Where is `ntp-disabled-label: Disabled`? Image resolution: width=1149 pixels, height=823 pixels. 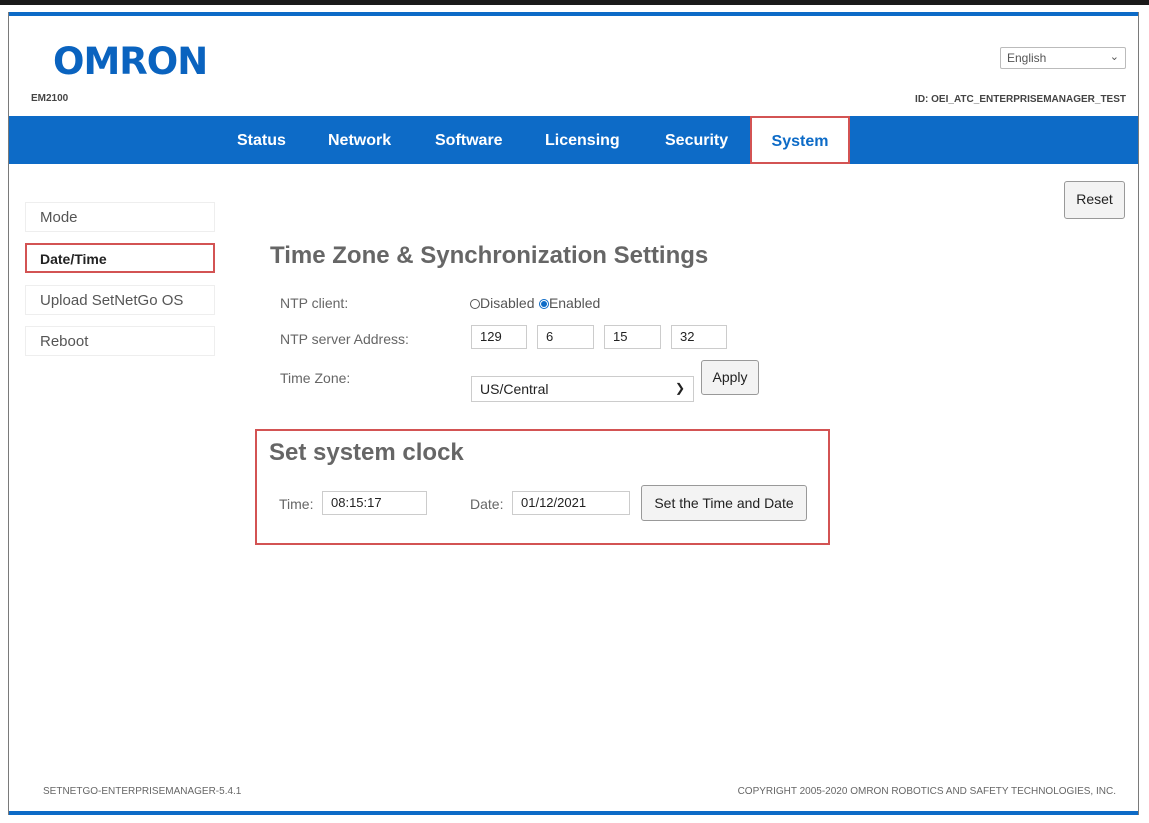
ntp-disabled-label: Disabled is located at coordinates (507, 303).